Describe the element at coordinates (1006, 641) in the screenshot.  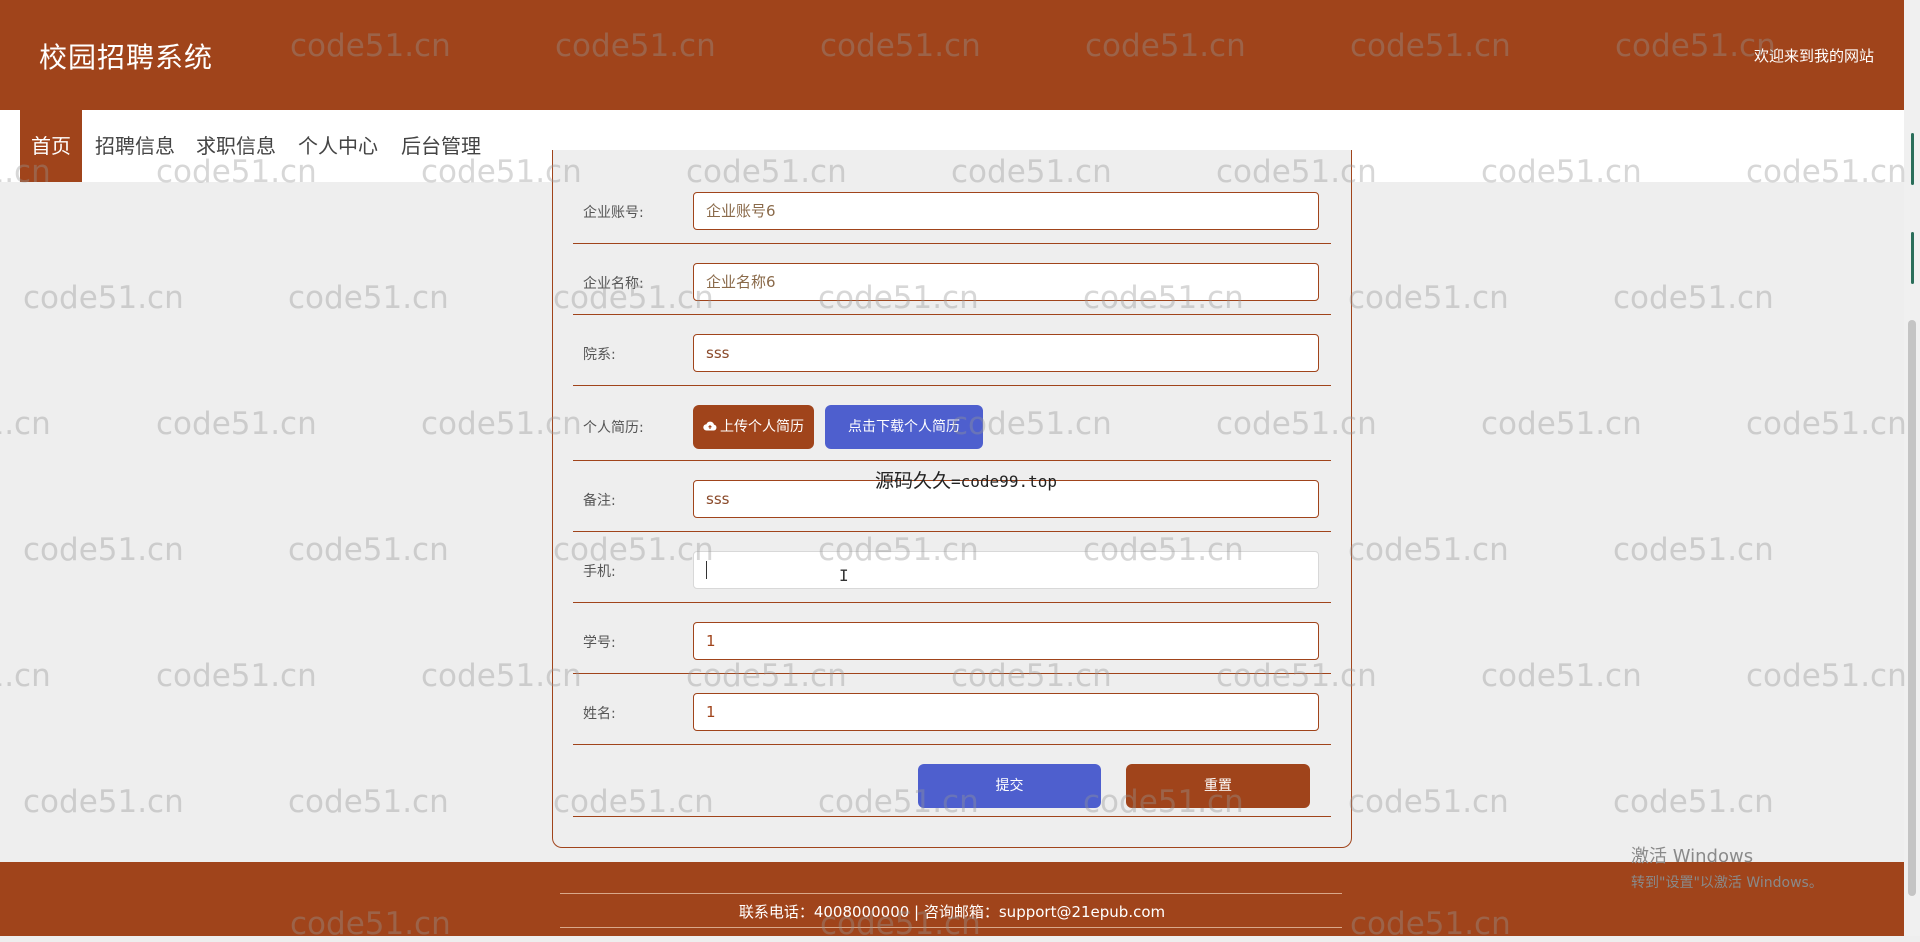
I see `student-id-input: 1` at that location.